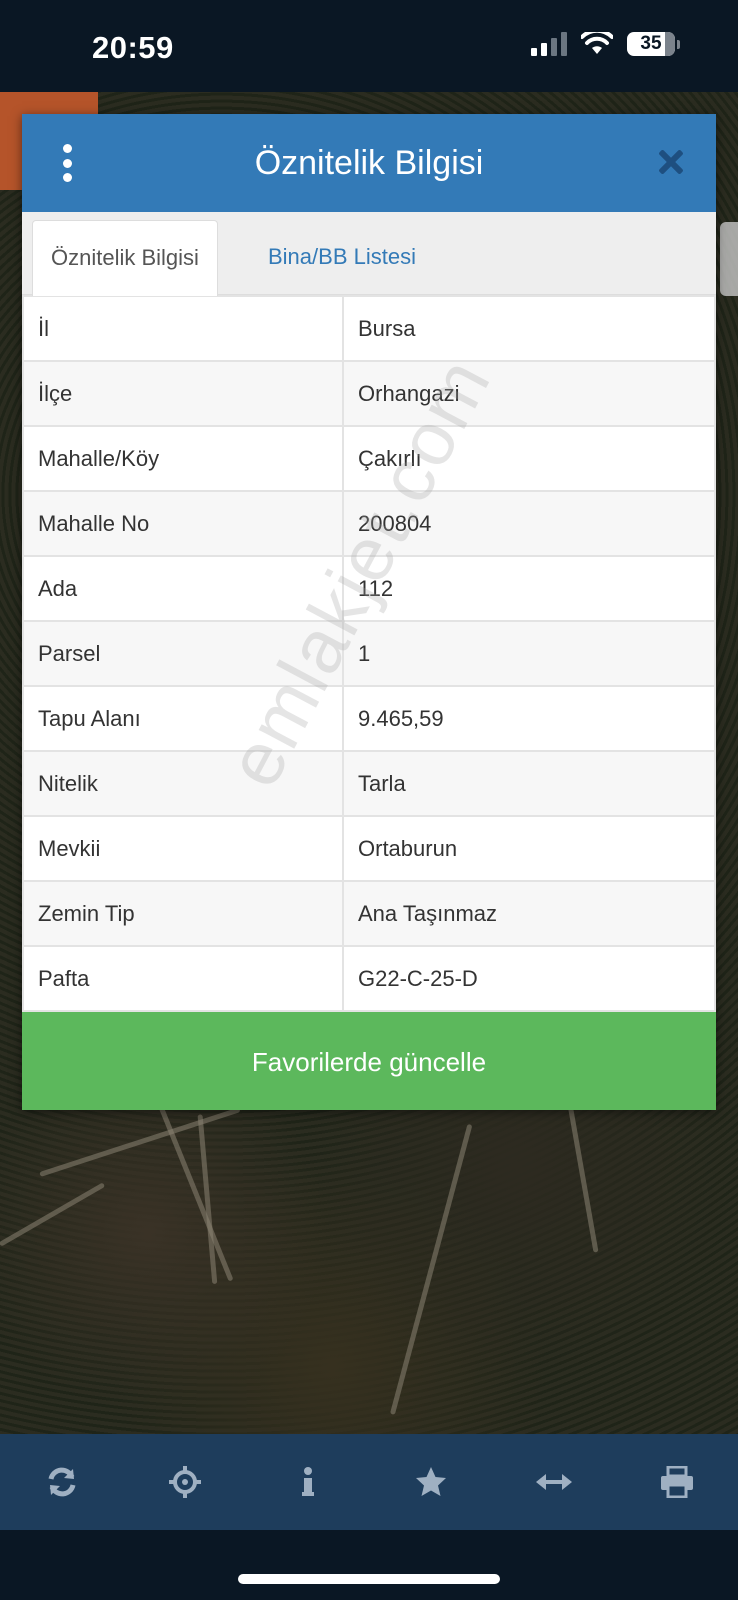  What do you see at coordinates (431, 1482) in the screenshot?
I see `star-icon` at bounding box center [431, 1482].